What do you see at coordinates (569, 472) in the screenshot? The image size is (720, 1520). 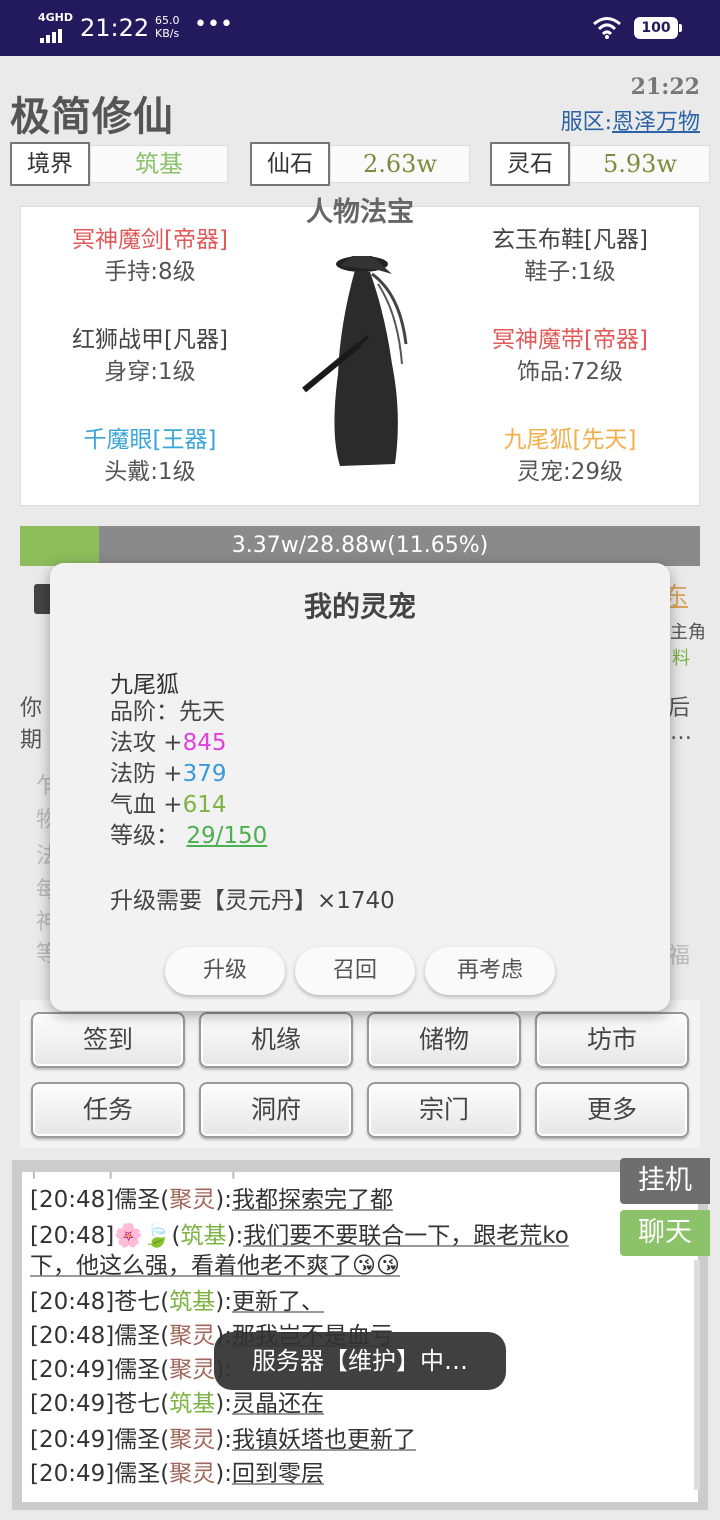 I see `equip-slot: 灵宠:29级` at bounding box center [569, 472].